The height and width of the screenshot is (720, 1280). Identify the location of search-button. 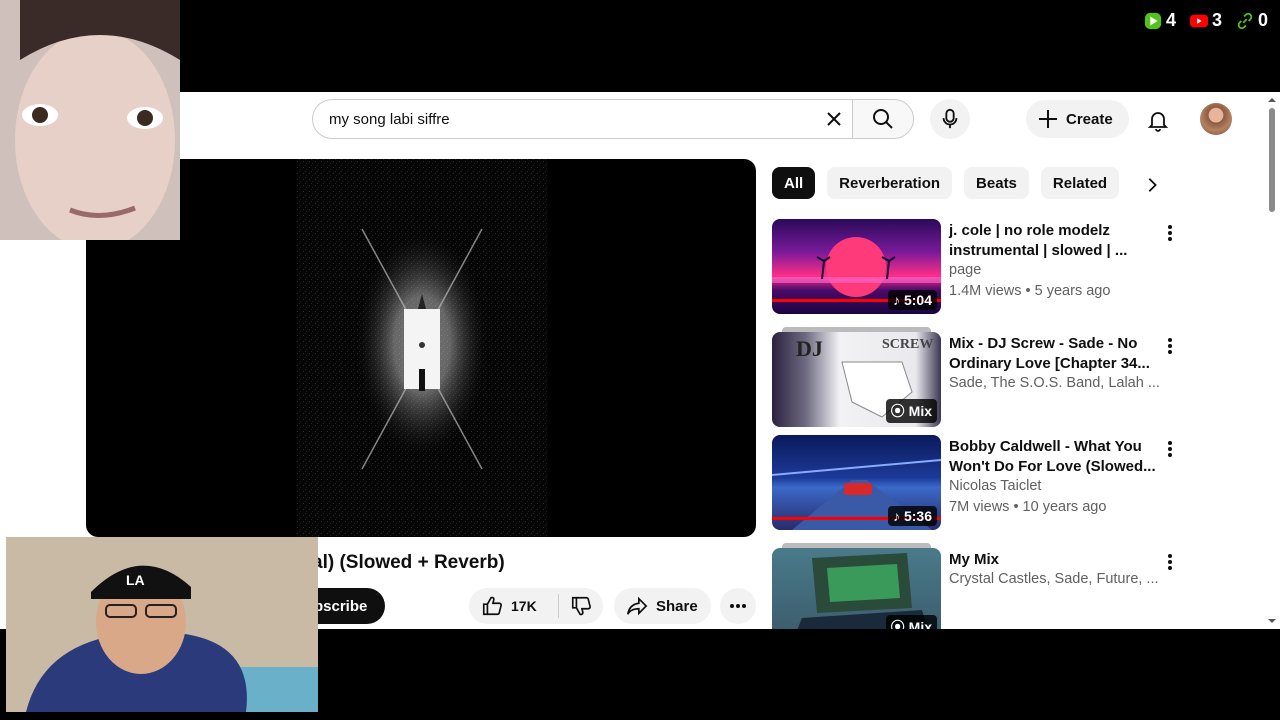
(883, 119).